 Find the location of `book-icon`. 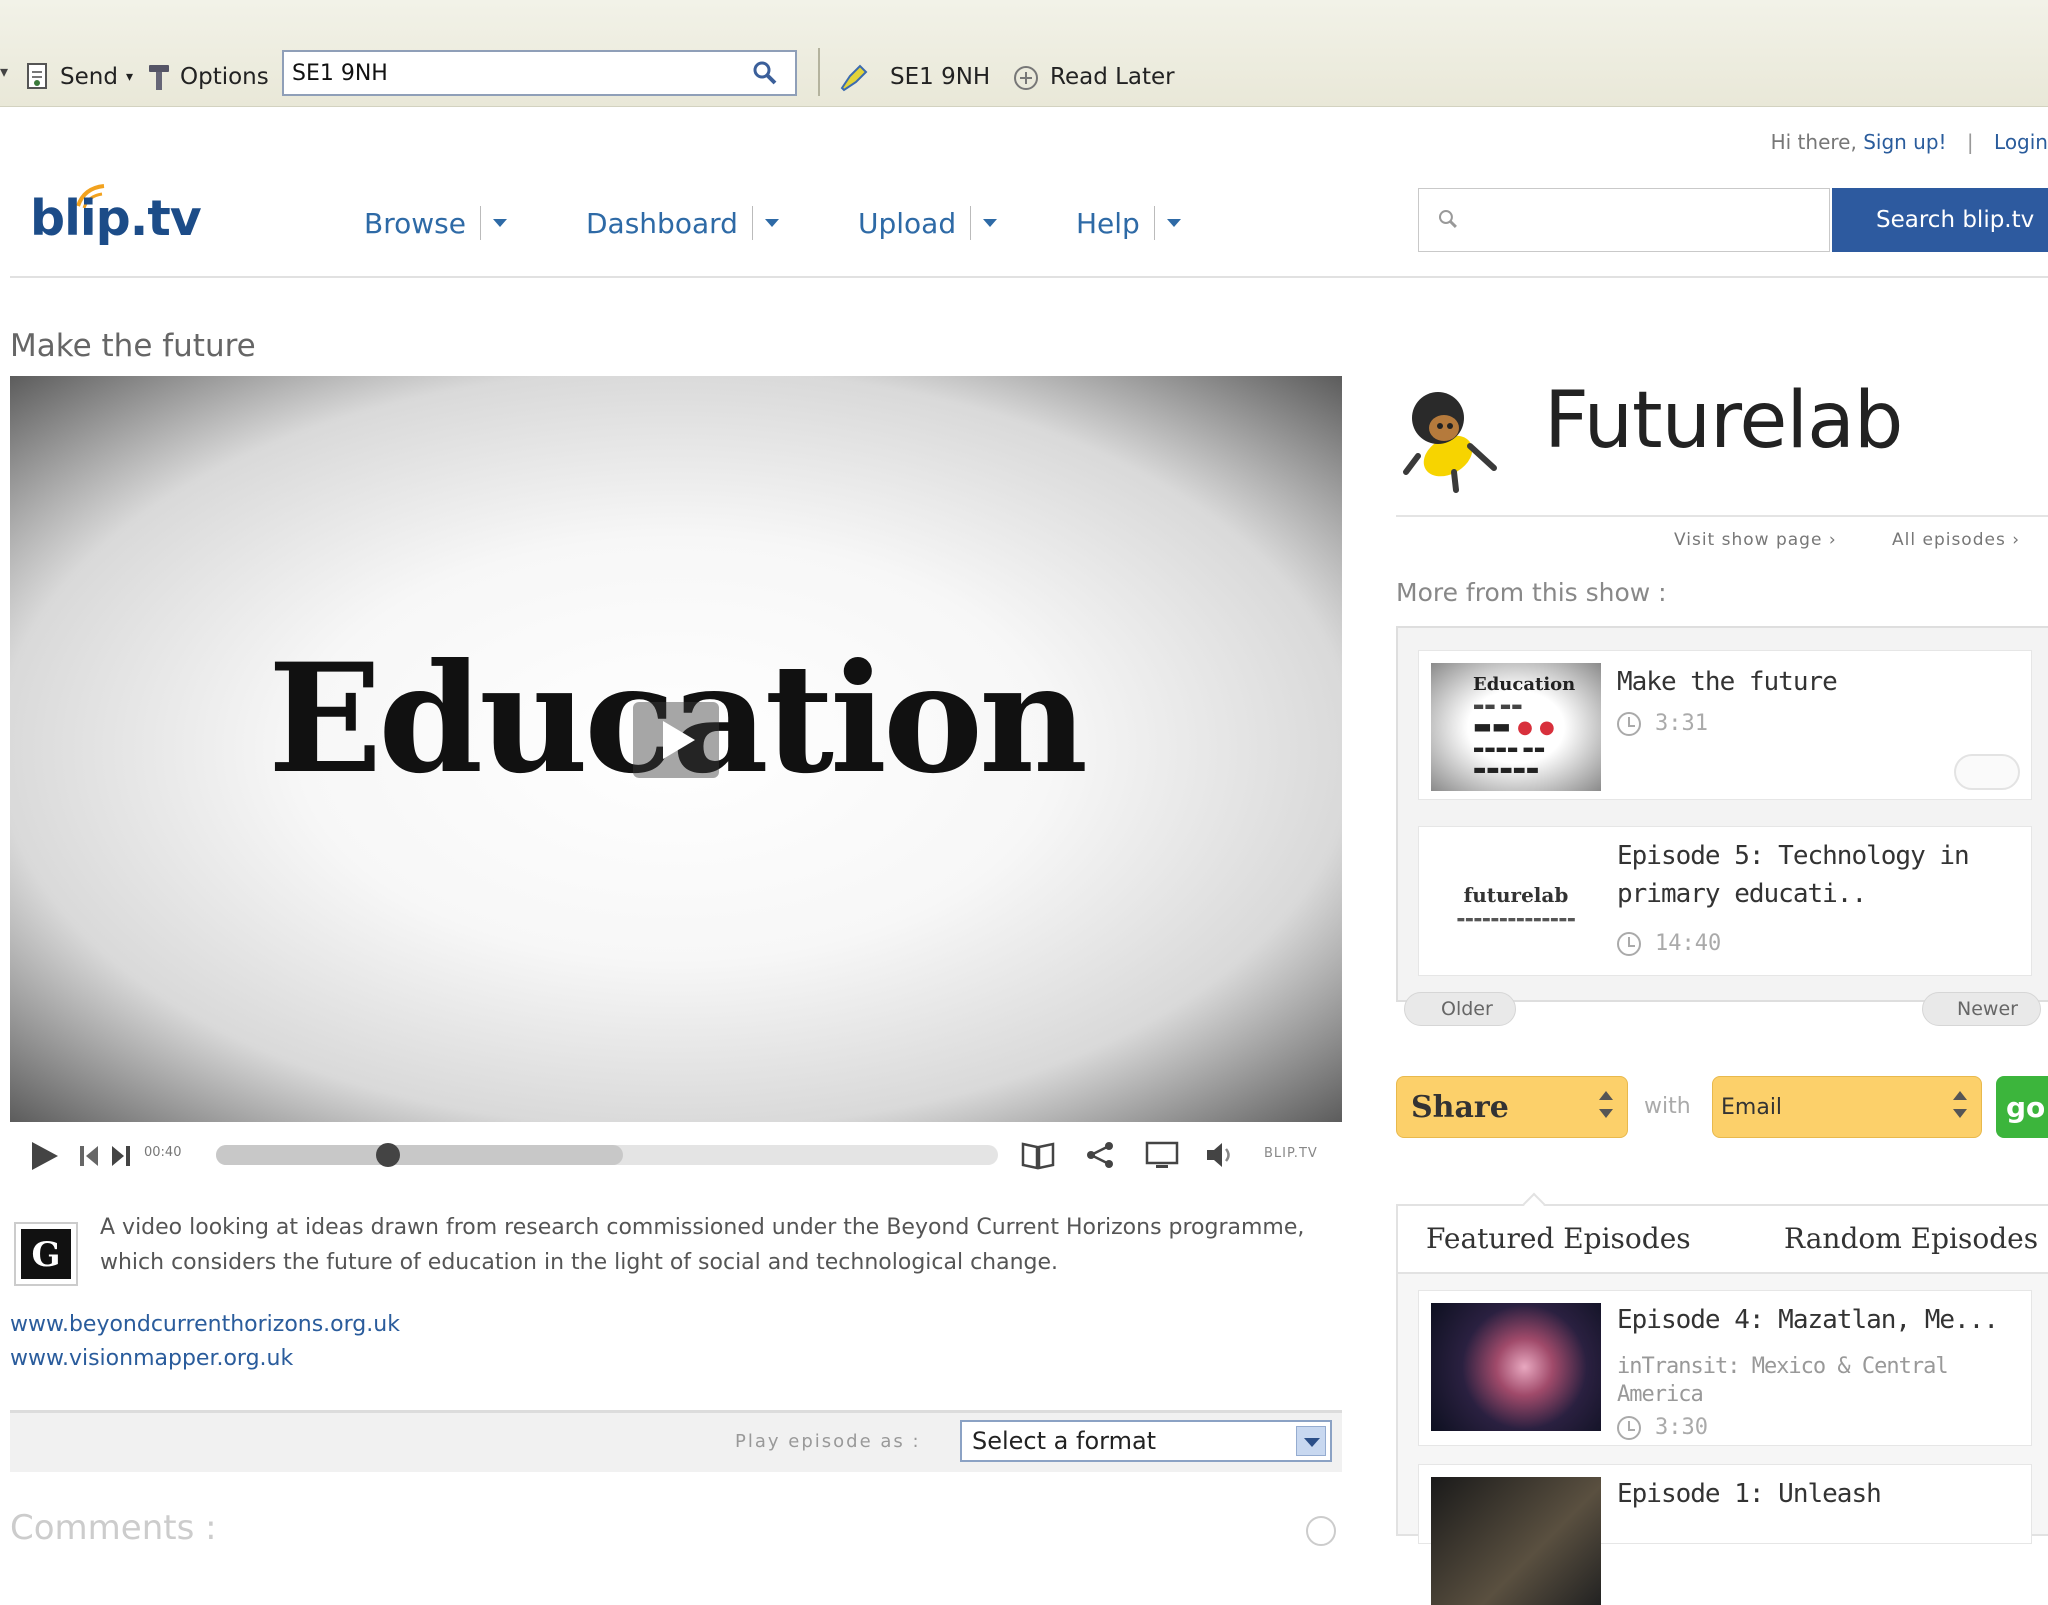

book-icon is located at coordinates (1038, 1155).